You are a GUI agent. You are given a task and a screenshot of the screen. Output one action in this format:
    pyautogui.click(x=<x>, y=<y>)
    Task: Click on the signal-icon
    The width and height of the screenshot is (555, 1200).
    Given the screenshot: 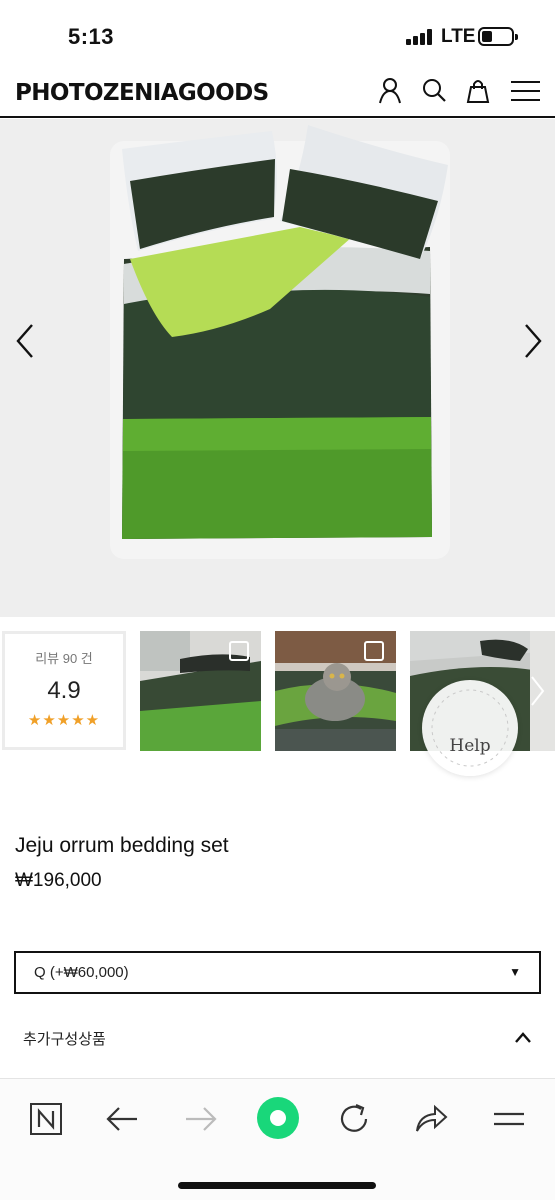 What is the action you would take?
    pyautogui.click(x=420, y=37)
    